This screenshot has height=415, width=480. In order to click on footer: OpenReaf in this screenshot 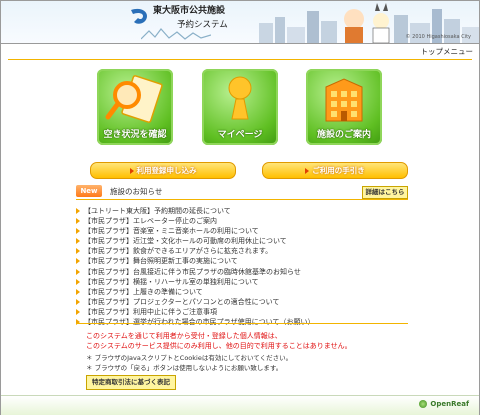, I will do `click(240, 405)`.